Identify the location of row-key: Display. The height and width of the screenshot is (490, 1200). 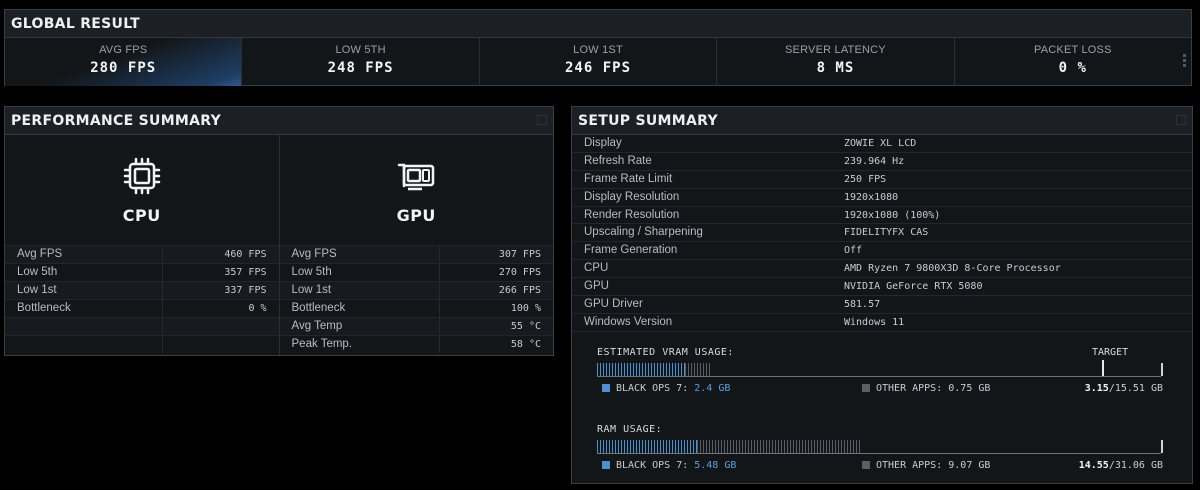
(603, 143).